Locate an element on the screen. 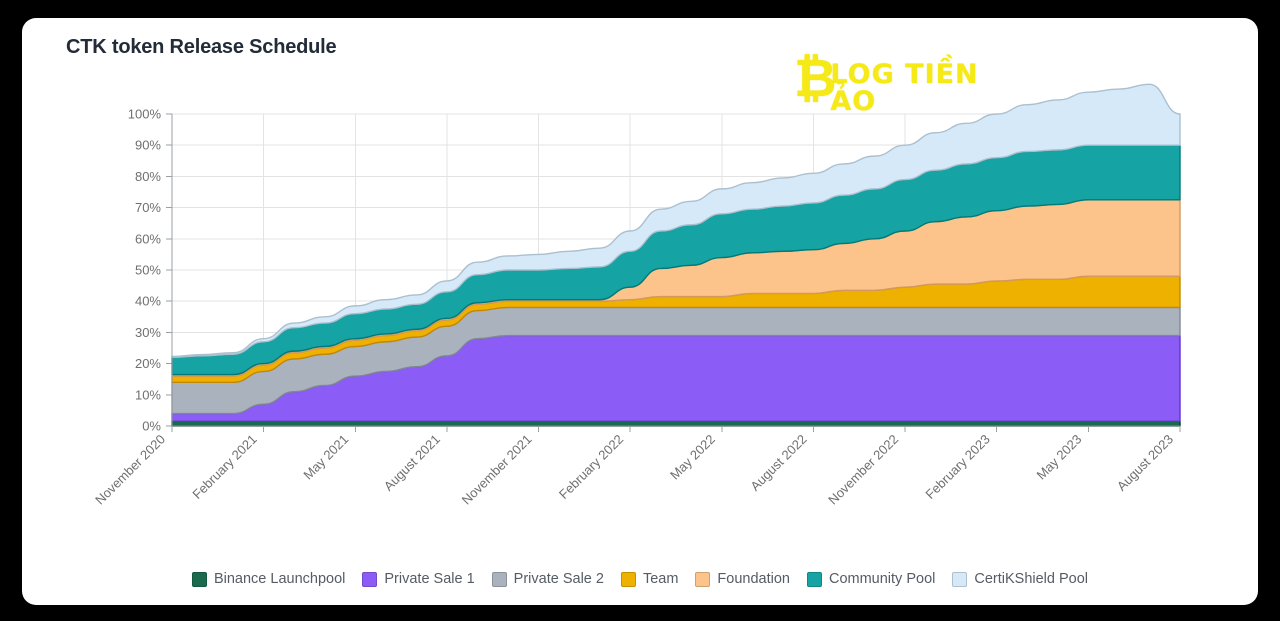  legend-item: Private Sale 2 is located at coordinates (547, 579).